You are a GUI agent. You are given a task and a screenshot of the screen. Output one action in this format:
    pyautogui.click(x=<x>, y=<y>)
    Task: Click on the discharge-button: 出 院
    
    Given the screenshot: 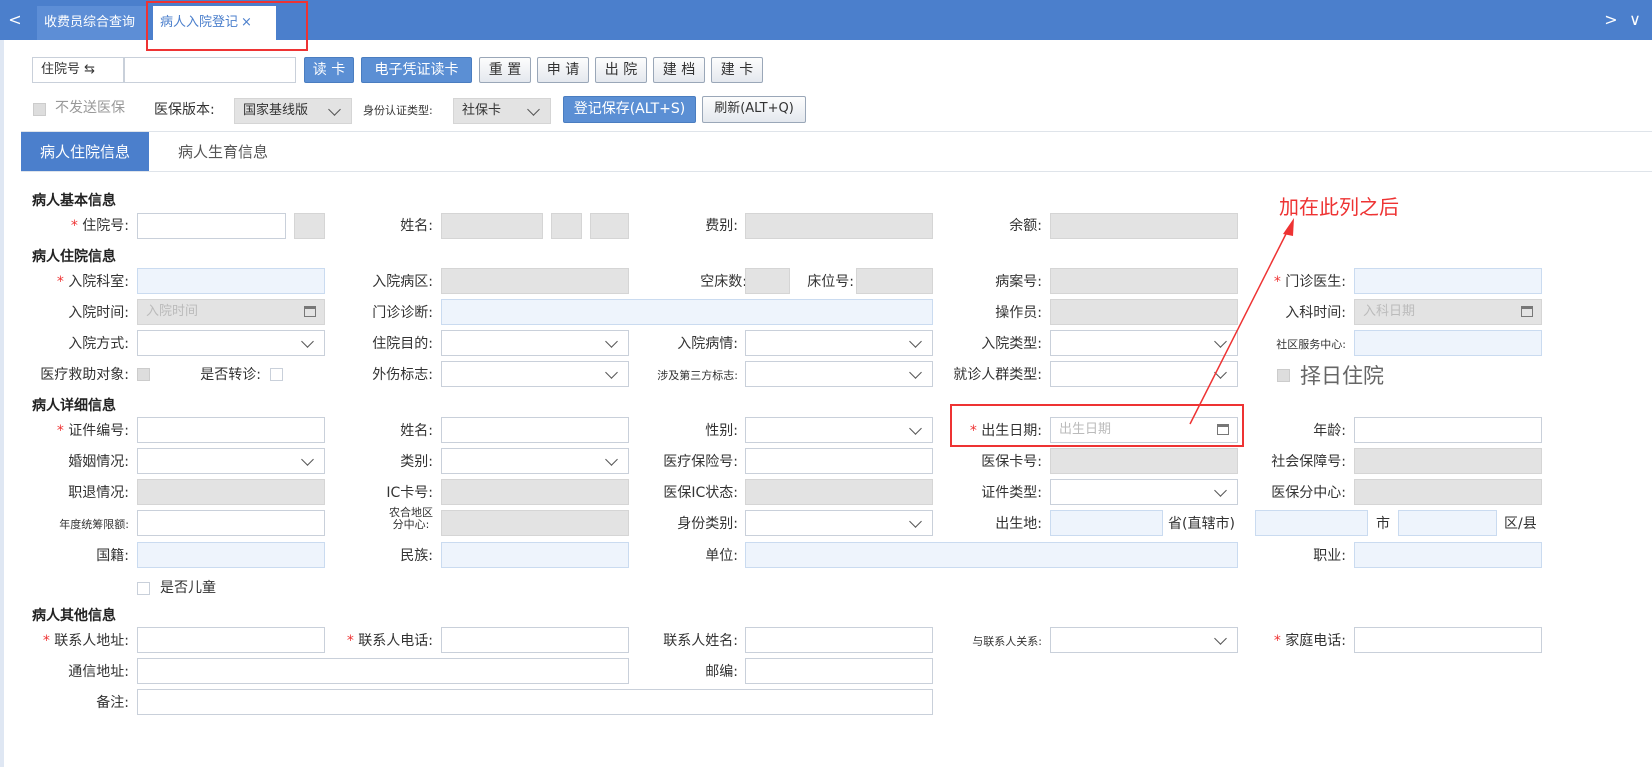 What is the action you would take?
    pyautogui.click(x=621, y=70)
    